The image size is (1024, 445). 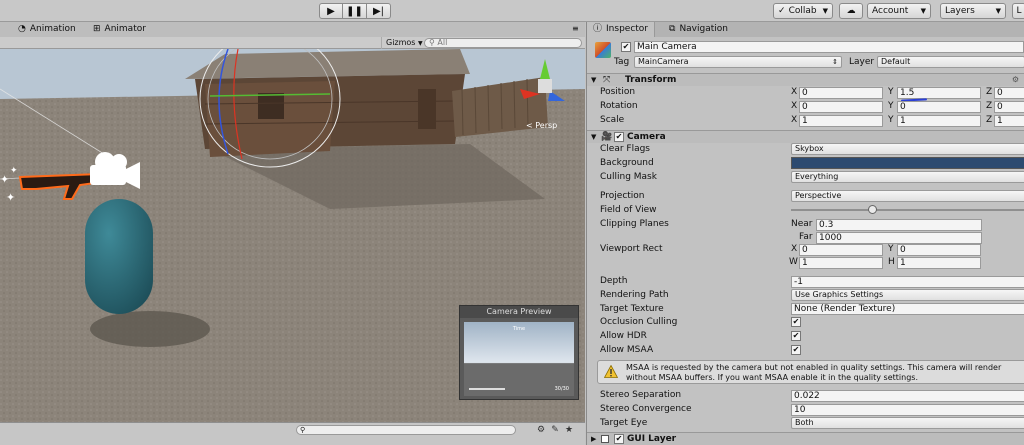 I want to click on tab-inspector: ⓘ Inspector, so click(x=621, y=29).